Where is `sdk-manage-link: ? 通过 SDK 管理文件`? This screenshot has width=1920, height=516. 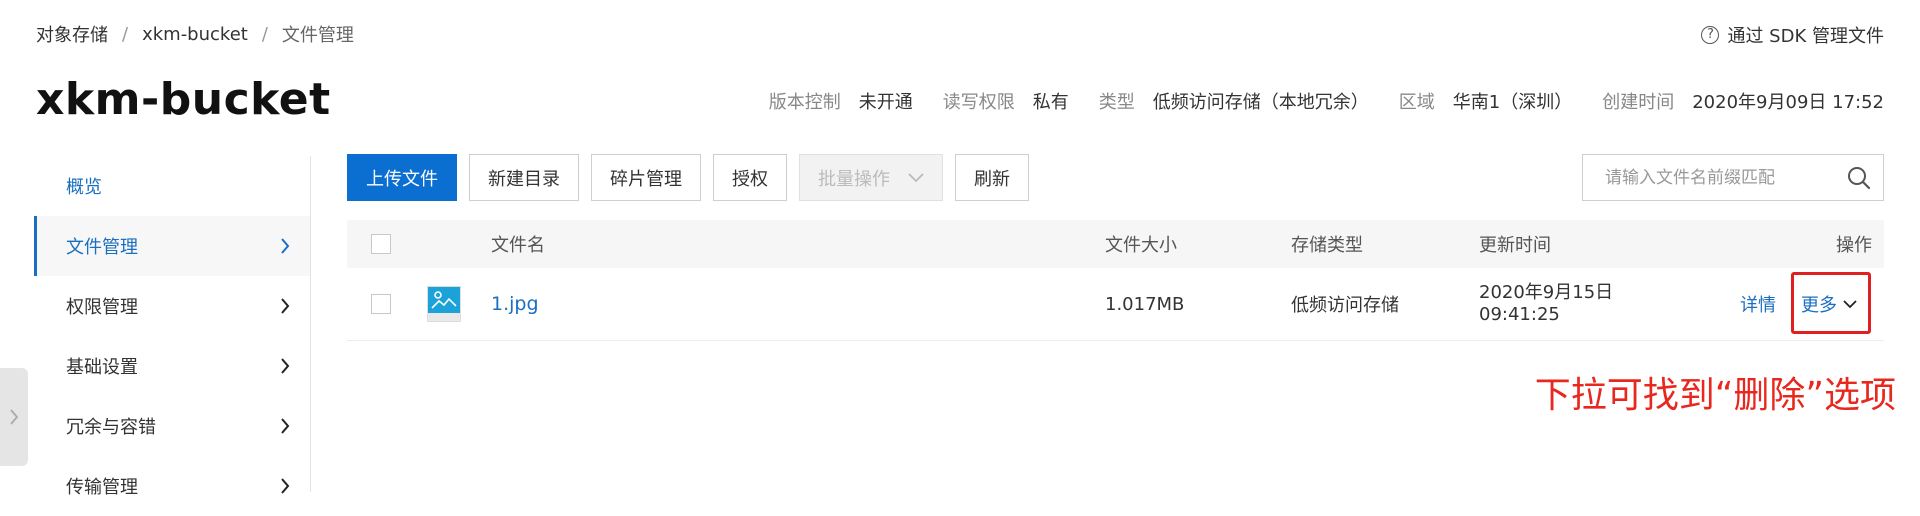
sdk-manage-link: ? 通过 SDK 管理文件 is located at coordinates (1792, 35).